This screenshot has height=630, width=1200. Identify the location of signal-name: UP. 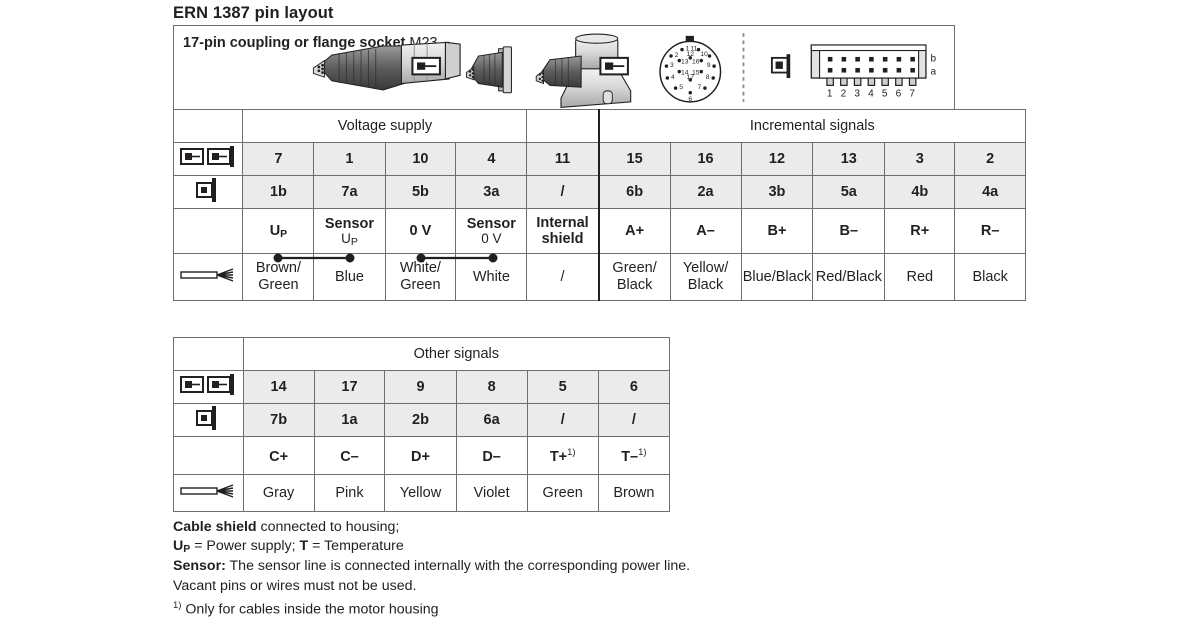
(278, 231).